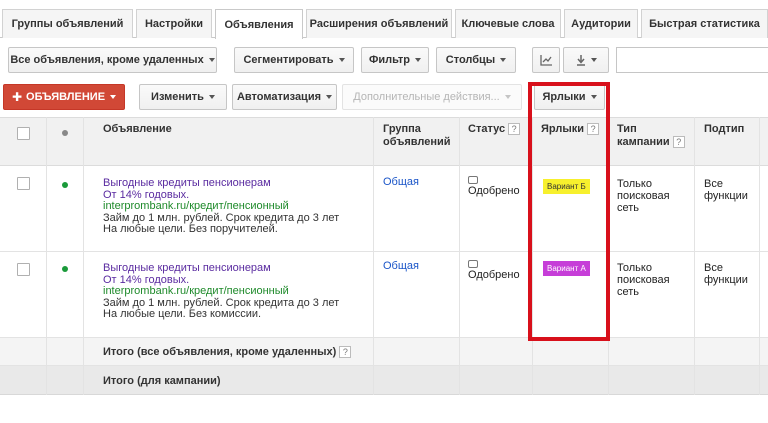 Image resolution: width=768 pixels, height=423 pixels. Describe the element at coordinates (508, 23) in the screenshot. I see `tab-keywords: Ключевые слова` at that location.